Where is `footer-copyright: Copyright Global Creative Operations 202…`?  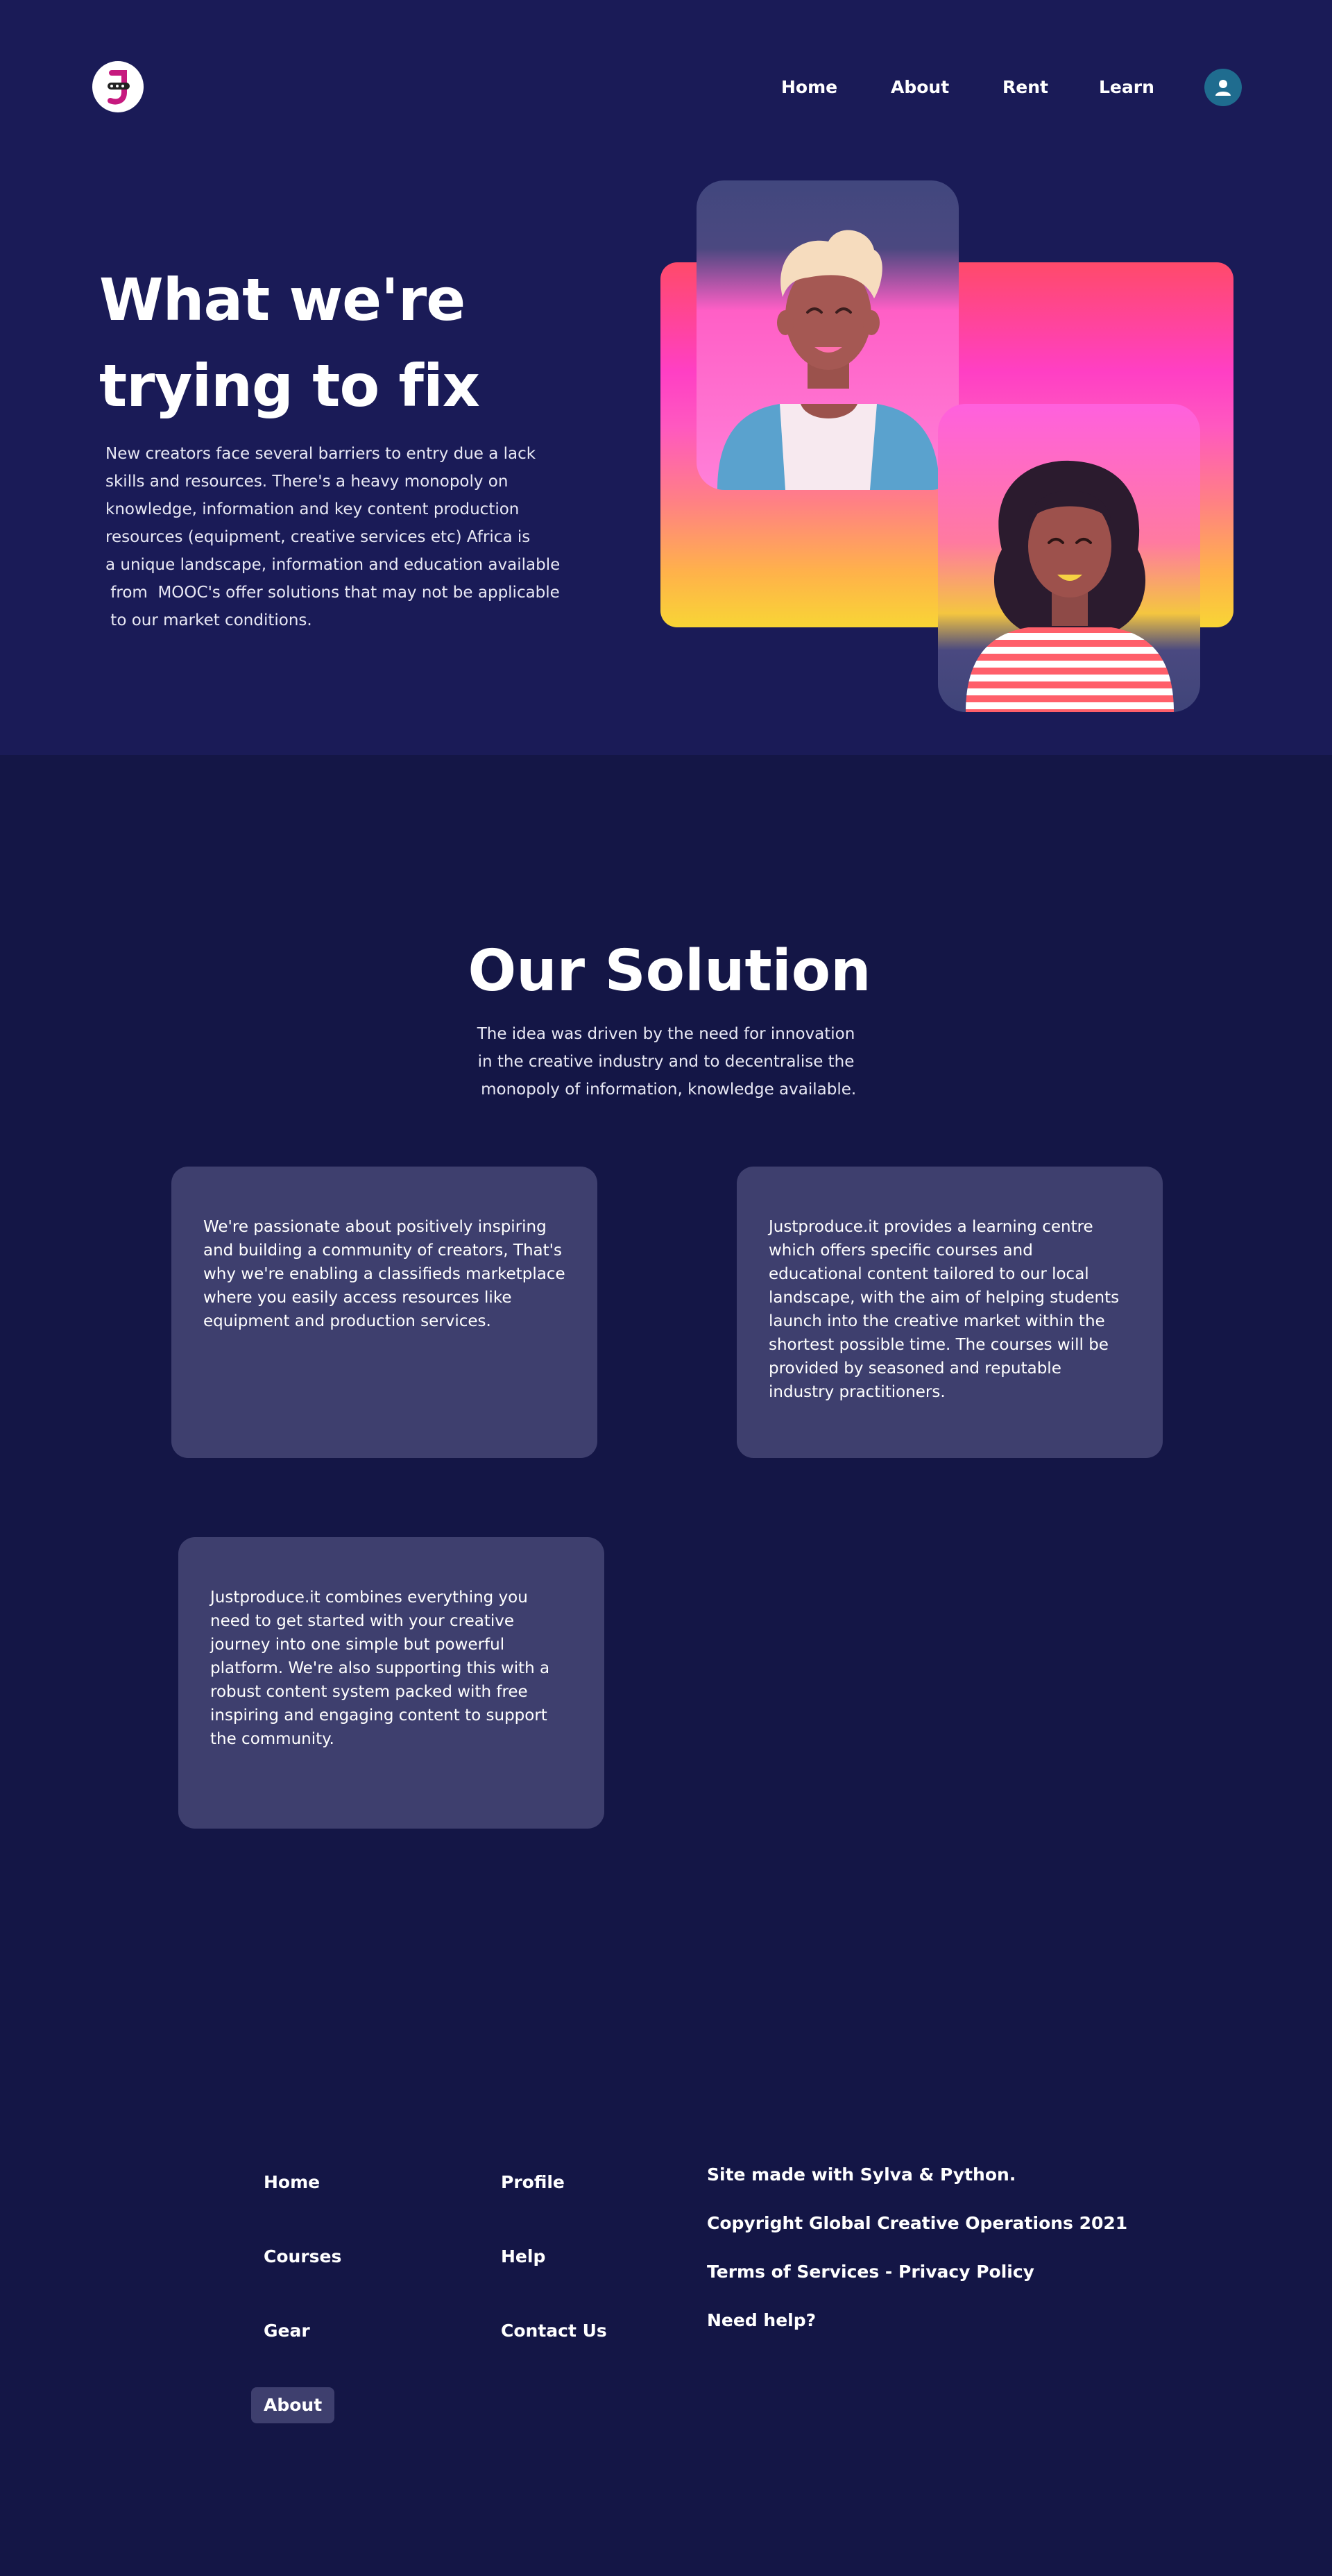 footer-copyright: Copyright Global Creative Operations 202… is located at coordinates (917, 2223).